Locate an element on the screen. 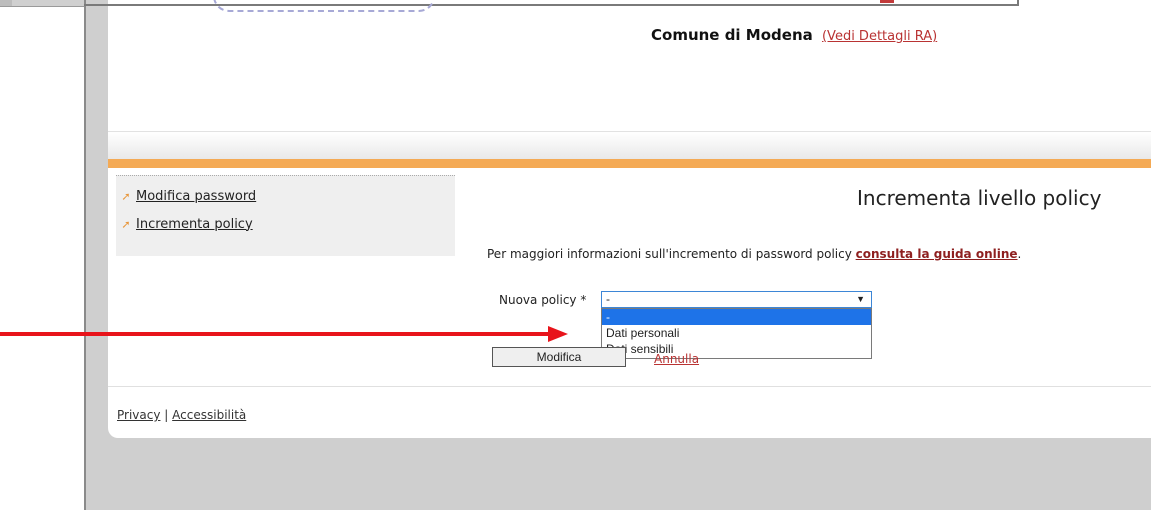 The image size is (1151, 510). chevron-down-icon: ▼ is located at coordinates (860, 299).